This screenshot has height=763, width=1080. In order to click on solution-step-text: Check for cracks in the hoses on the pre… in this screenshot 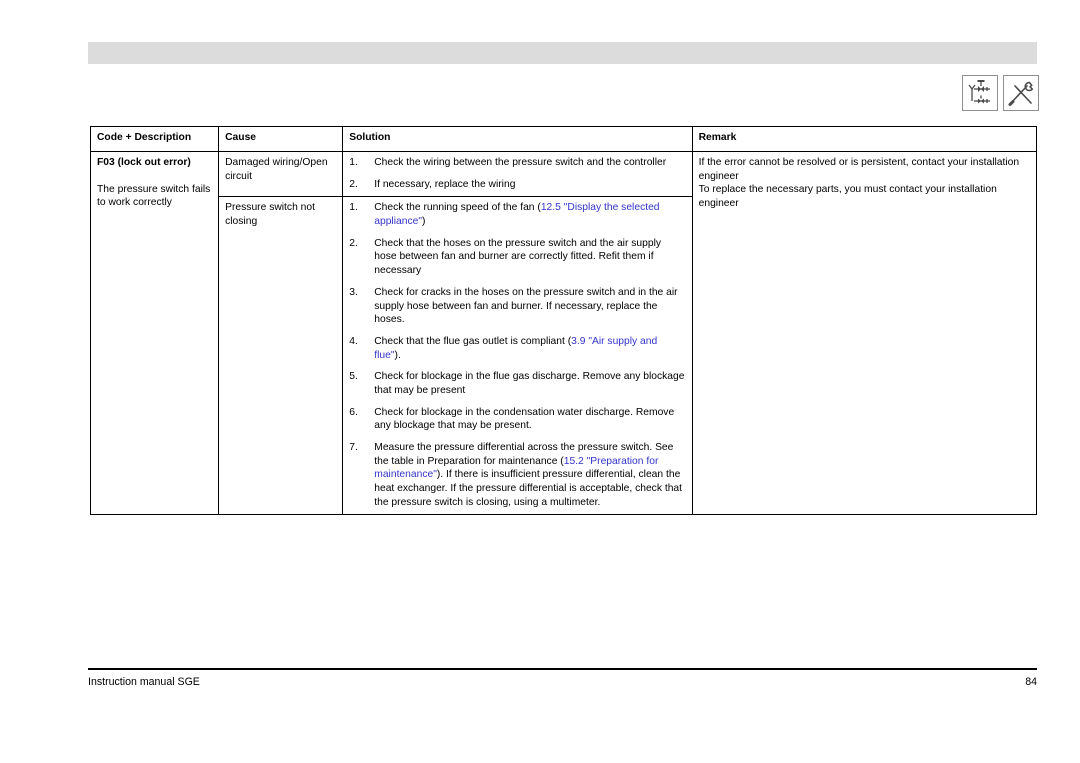, I will do `click(526, 306)`.